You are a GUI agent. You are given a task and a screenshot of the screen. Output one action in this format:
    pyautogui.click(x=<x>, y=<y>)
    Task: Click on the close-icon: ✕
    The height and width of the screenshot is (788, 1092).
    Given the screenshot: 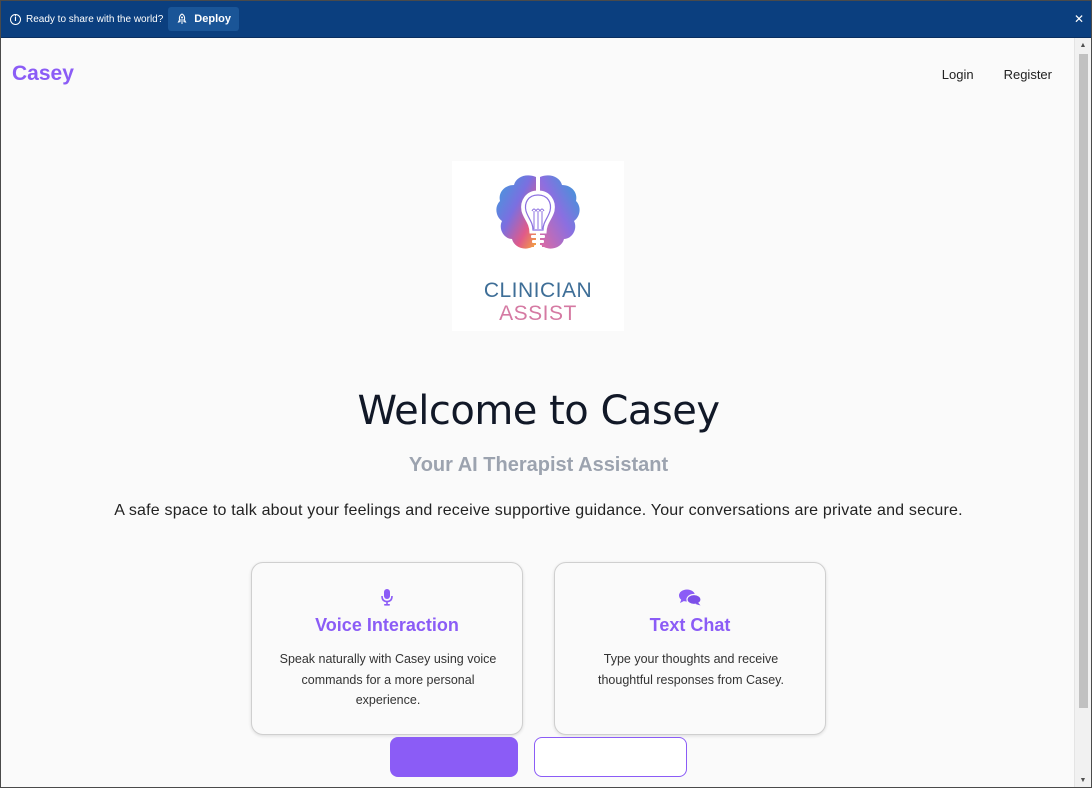 What is the action you would take?
    pyautogui.click(x=1079, y=19)
    